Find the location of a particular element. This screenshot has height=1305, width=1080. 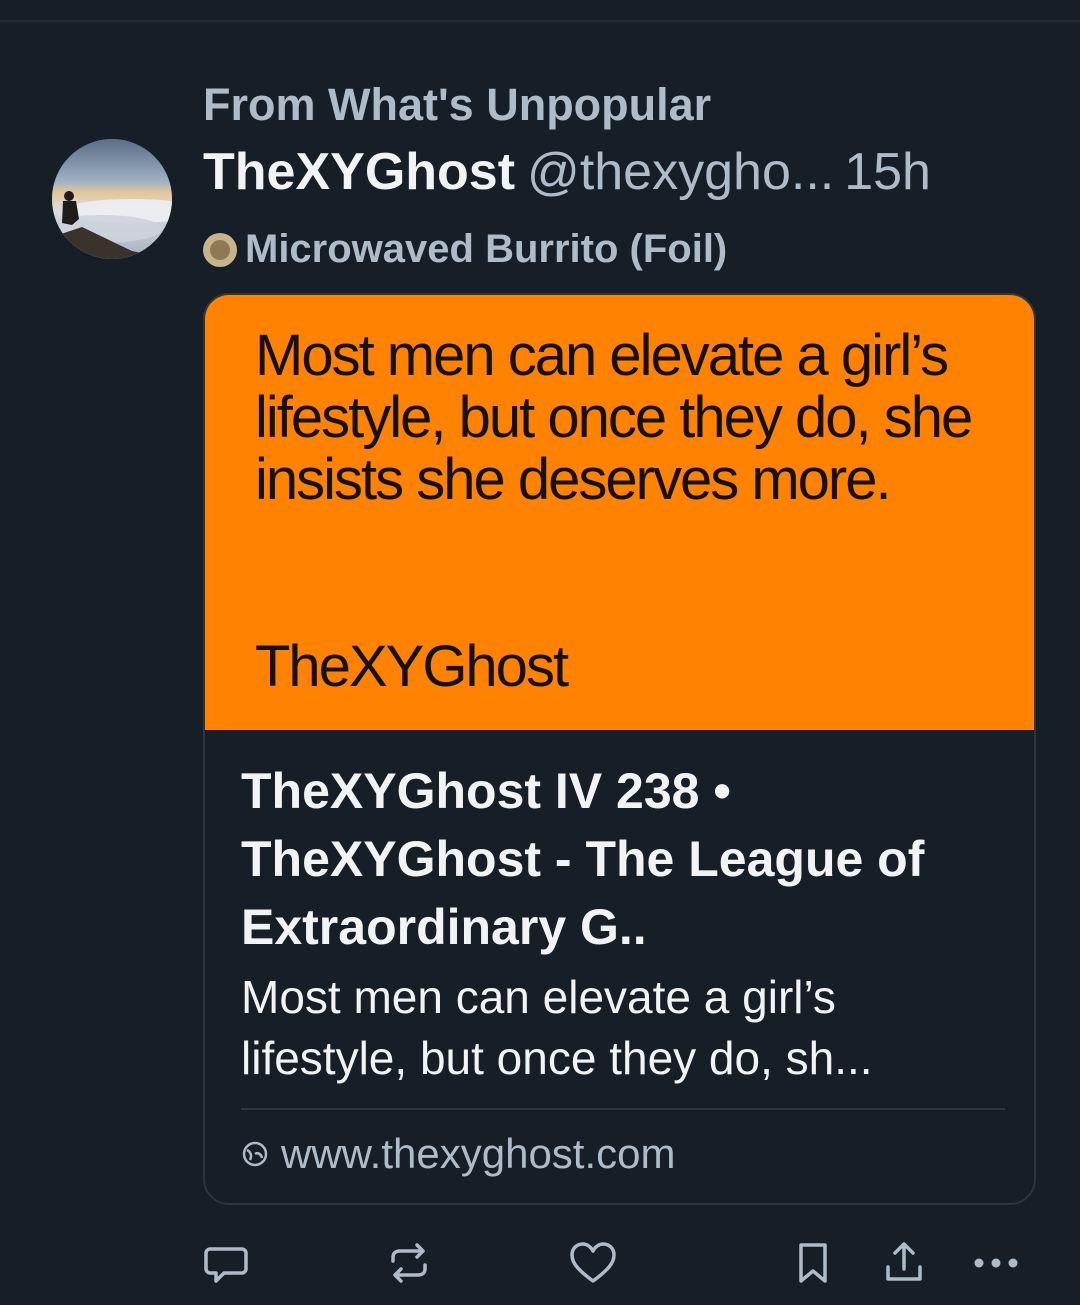

globe-icon is located at coordinates (255, 1154).